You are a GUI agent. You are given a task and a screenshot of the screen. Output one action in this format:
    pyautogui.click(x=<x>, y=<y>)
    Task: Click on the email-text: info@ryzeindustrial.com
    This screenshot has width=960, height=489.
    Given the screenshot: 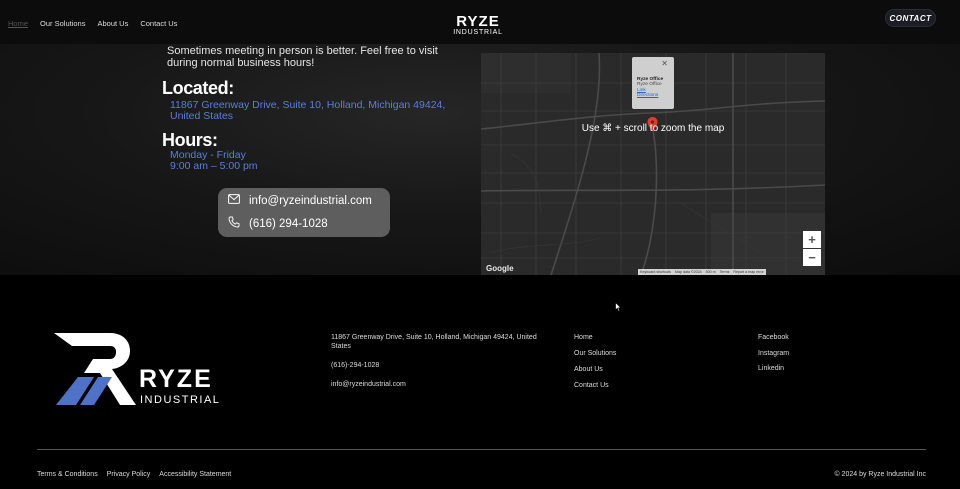 What is the action you would take?
    pyautogui.click(x=310, y=200)
    